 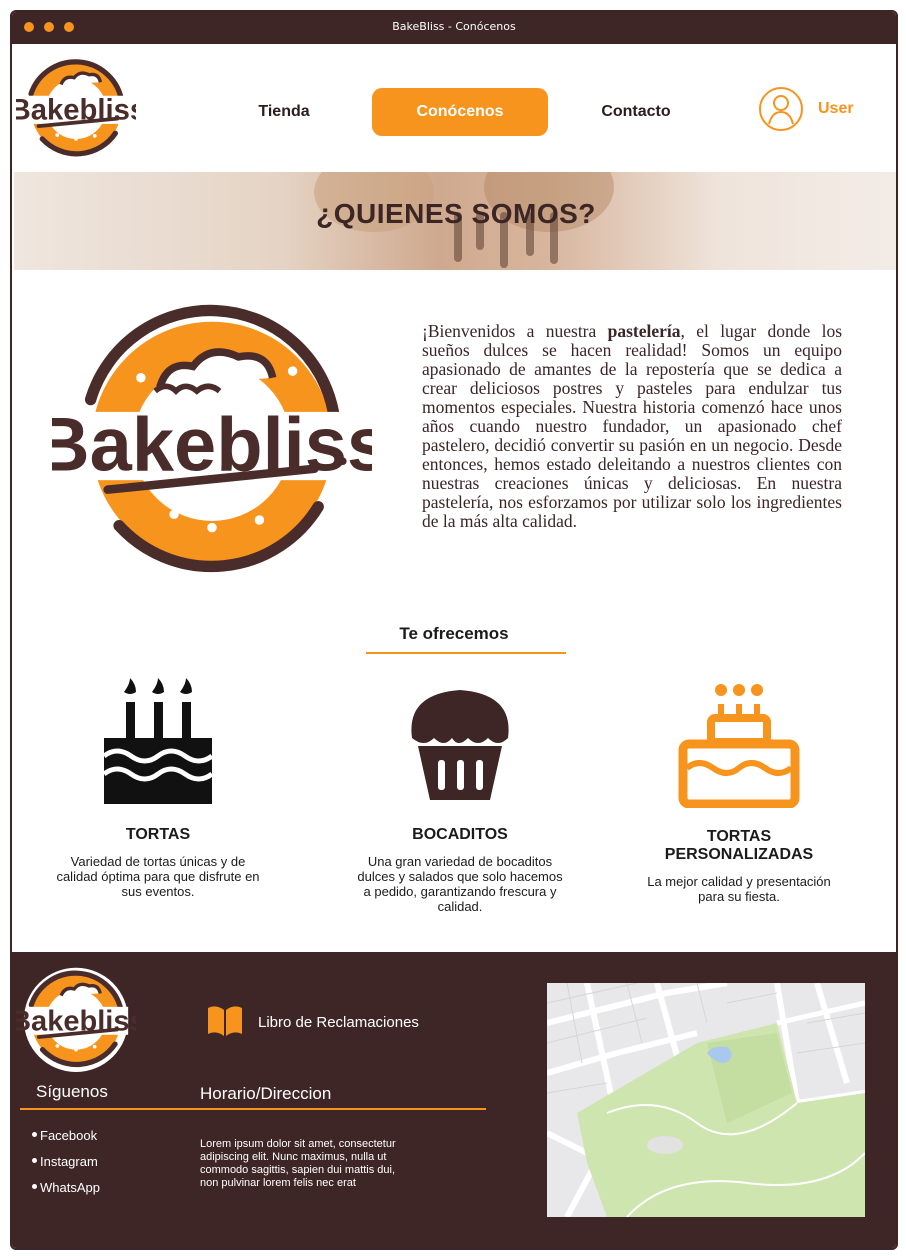 I want to click on social-link-instagram: Instagram, so click(x=65, y=1161).